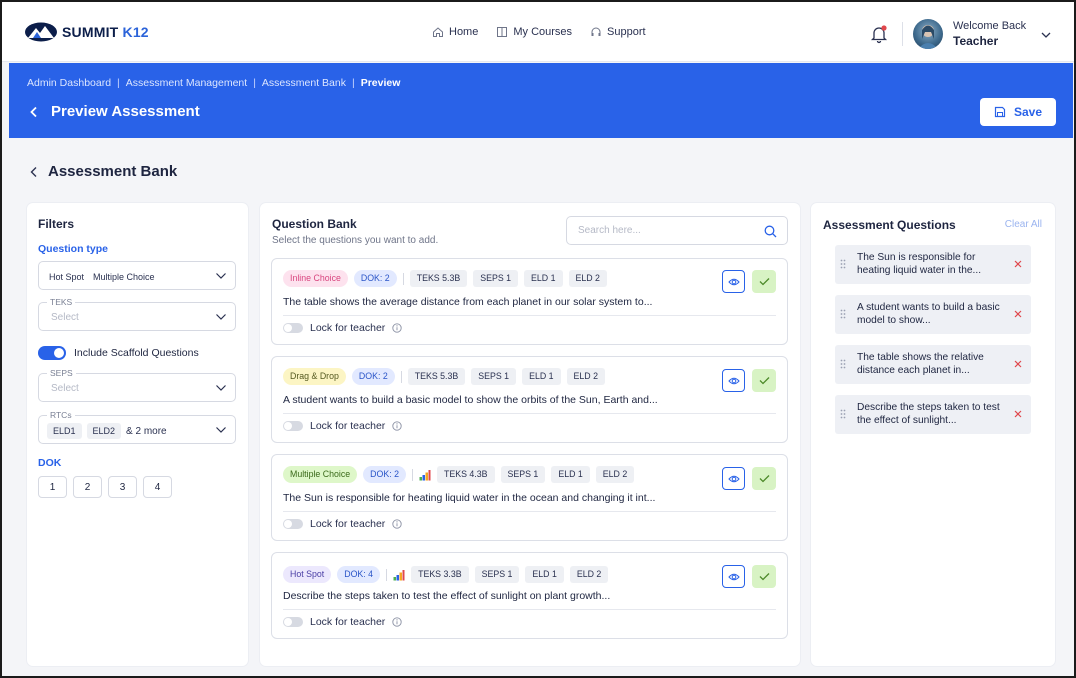 Image resolution: width=1076 pixels, height=678 pixels. What do you see at coordinates (61, 302) in the screenshot?
I see `teks-label: TEKS` at bounding box center [61, 302].